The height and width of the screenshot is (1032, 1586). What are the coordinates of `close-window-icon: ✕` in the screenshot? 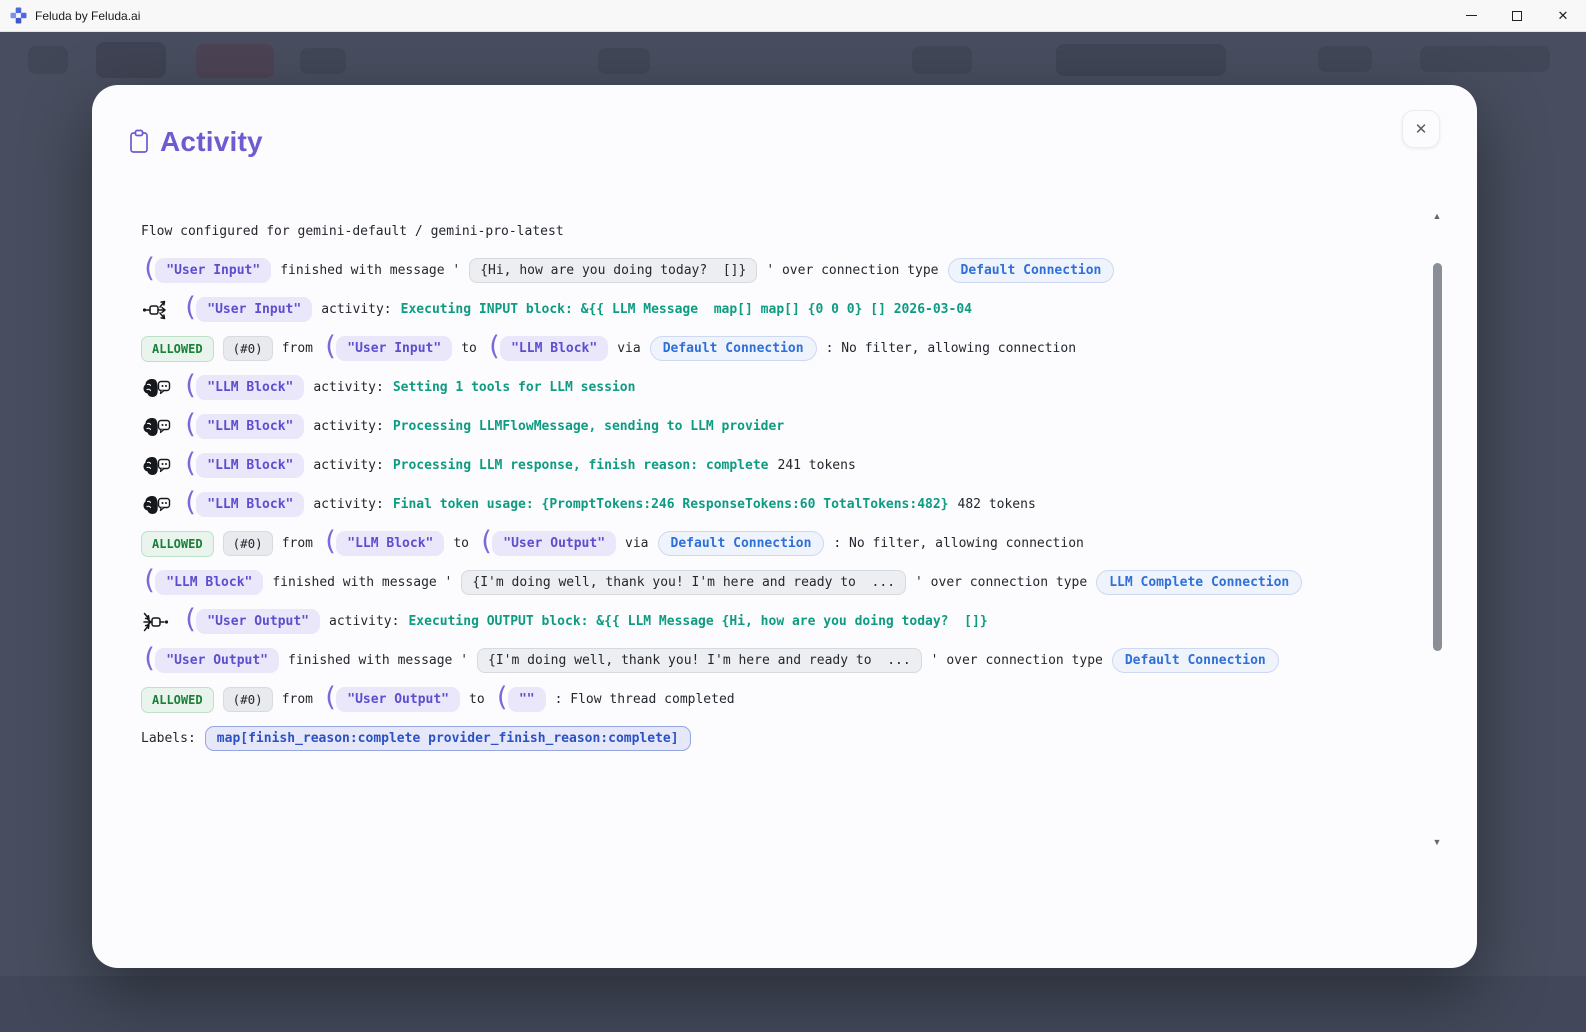 It's located at (1563, 15).